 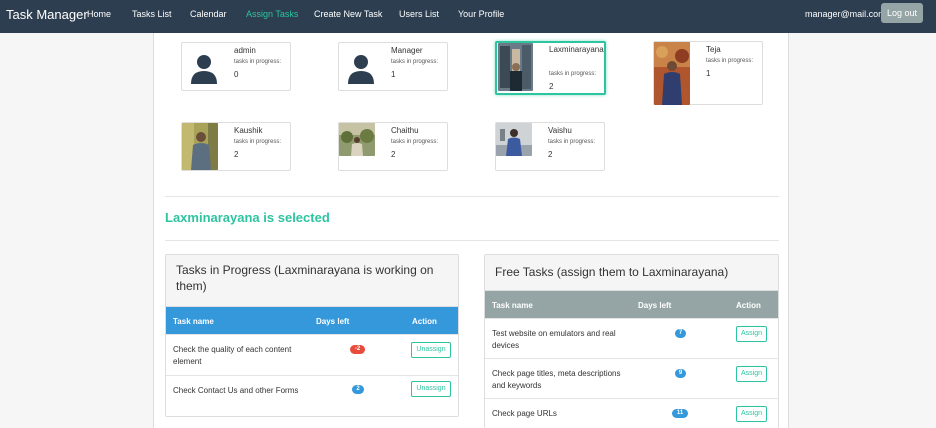 What do you see at coordinates (560, 130) in the screenshot?
I see `user-name: Vaishu` at bounding box center [560, 130].